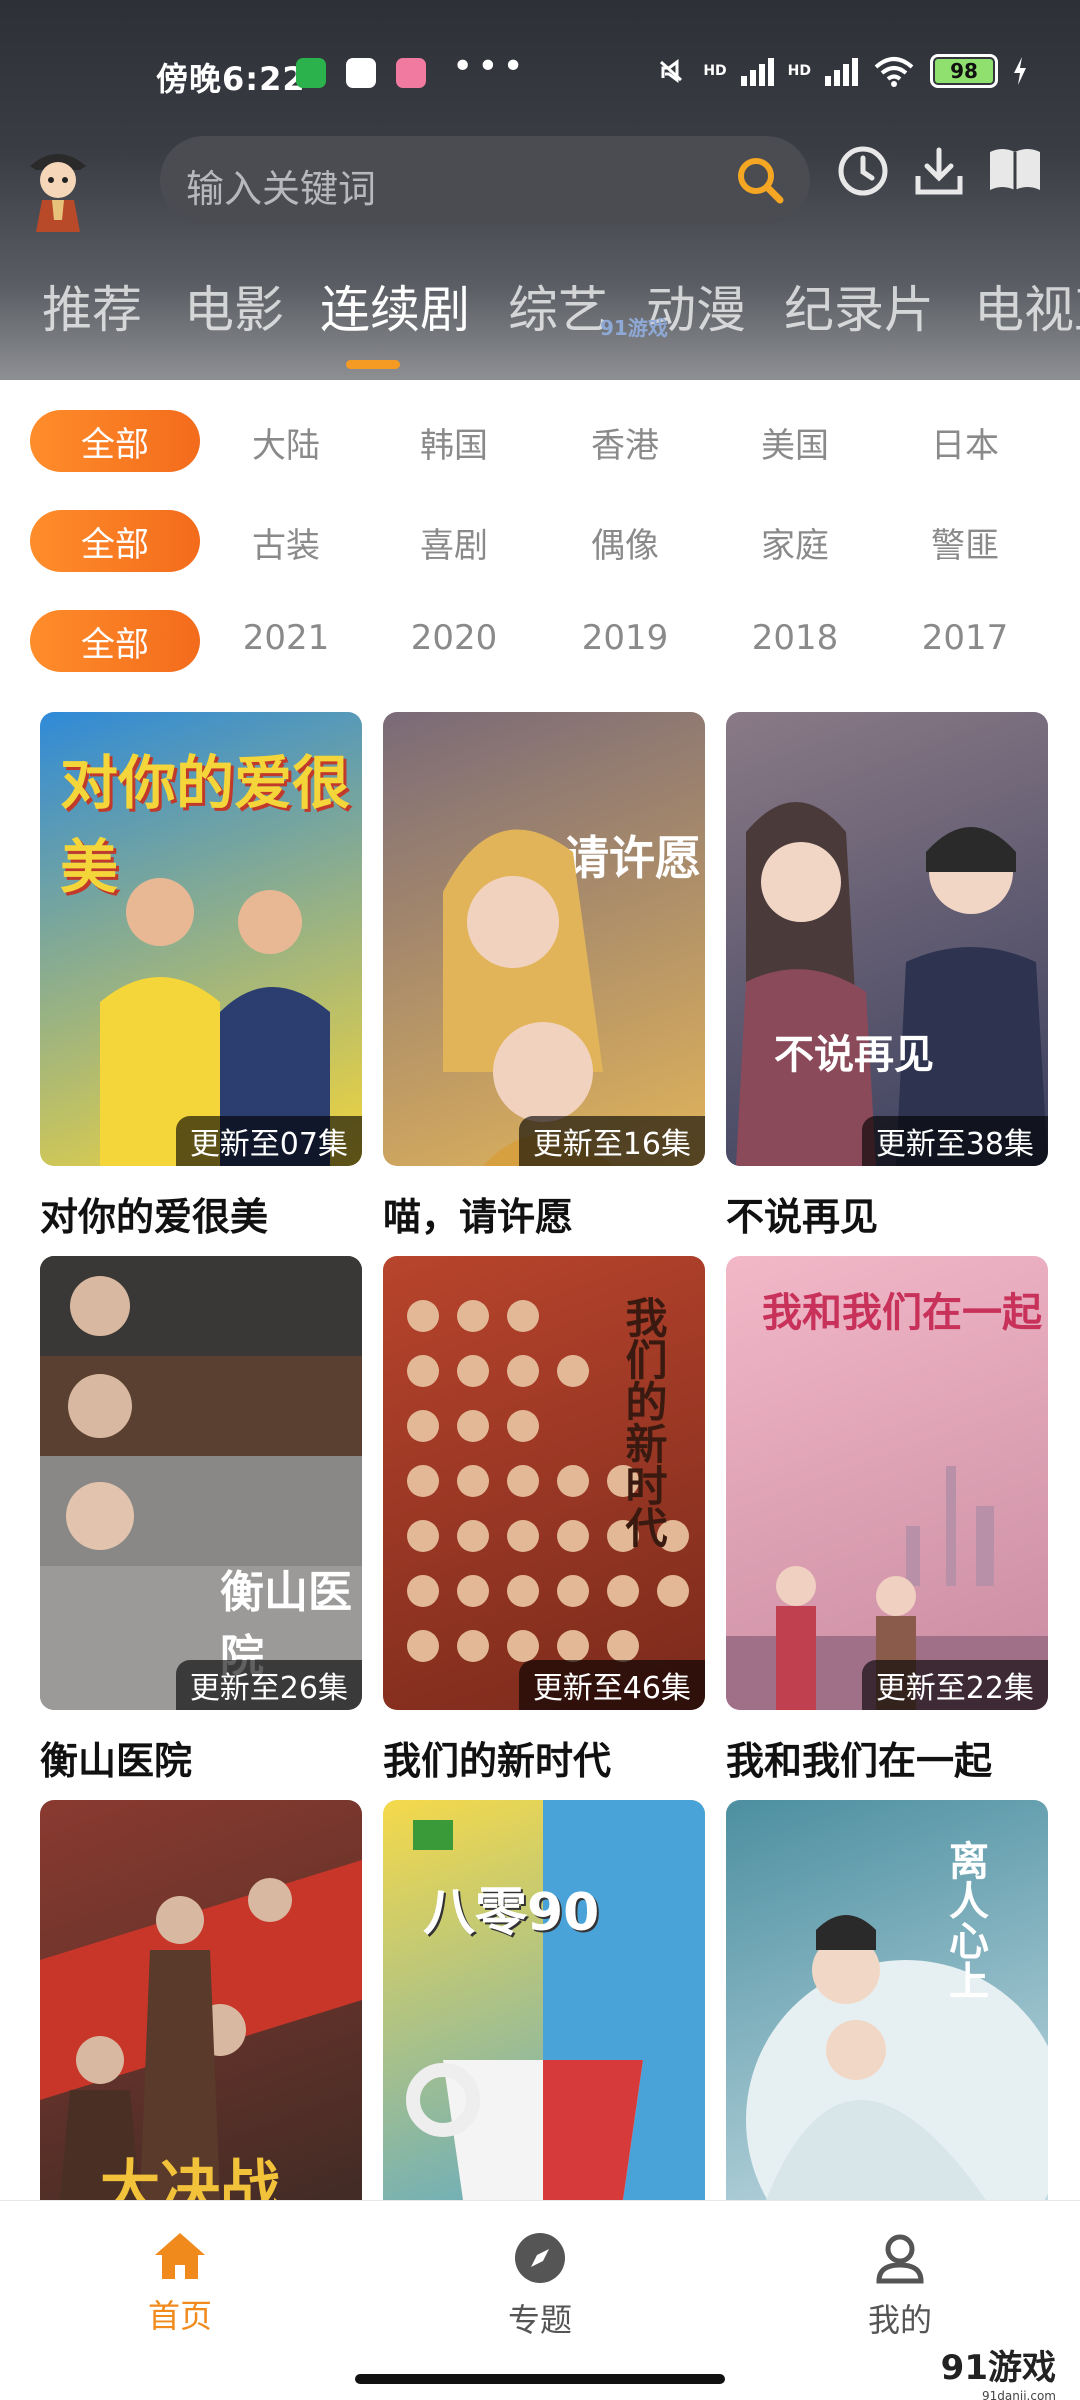  I want to click on show-poster: 我和我们在一起 更新至22集, so click(887, 1483).